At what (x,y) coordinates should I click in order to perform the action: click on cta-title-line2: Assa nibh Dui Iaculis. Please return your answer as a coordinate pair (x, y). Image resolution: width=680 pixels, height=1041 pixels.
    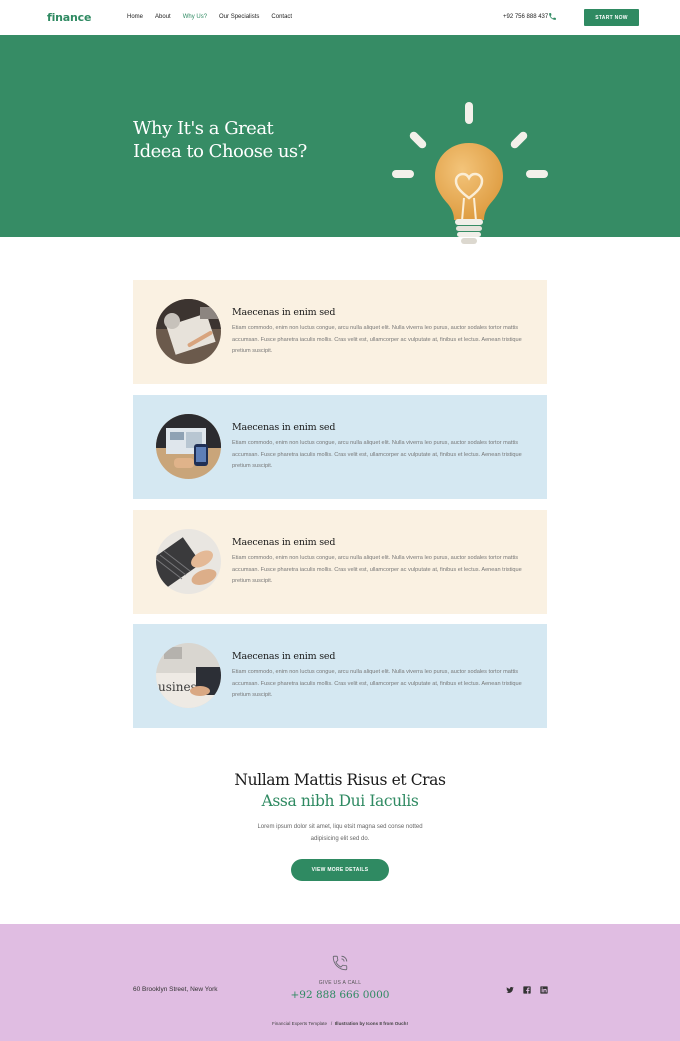
    Looking at the image, I should click on (340, 801).